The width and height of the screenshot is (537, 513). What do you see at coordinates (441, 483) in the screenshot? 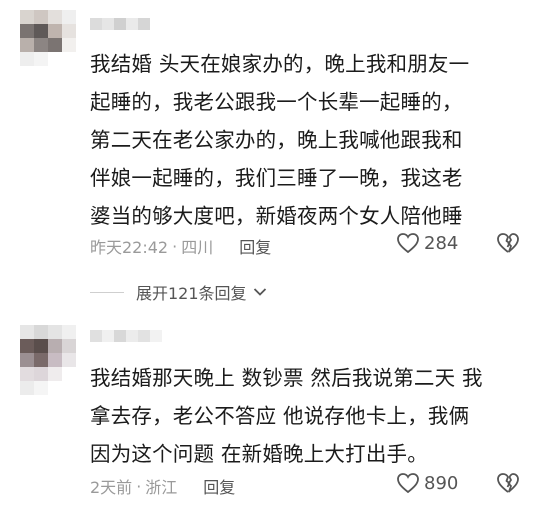
I see `like-count: 890` at bounding box center [441, 483].